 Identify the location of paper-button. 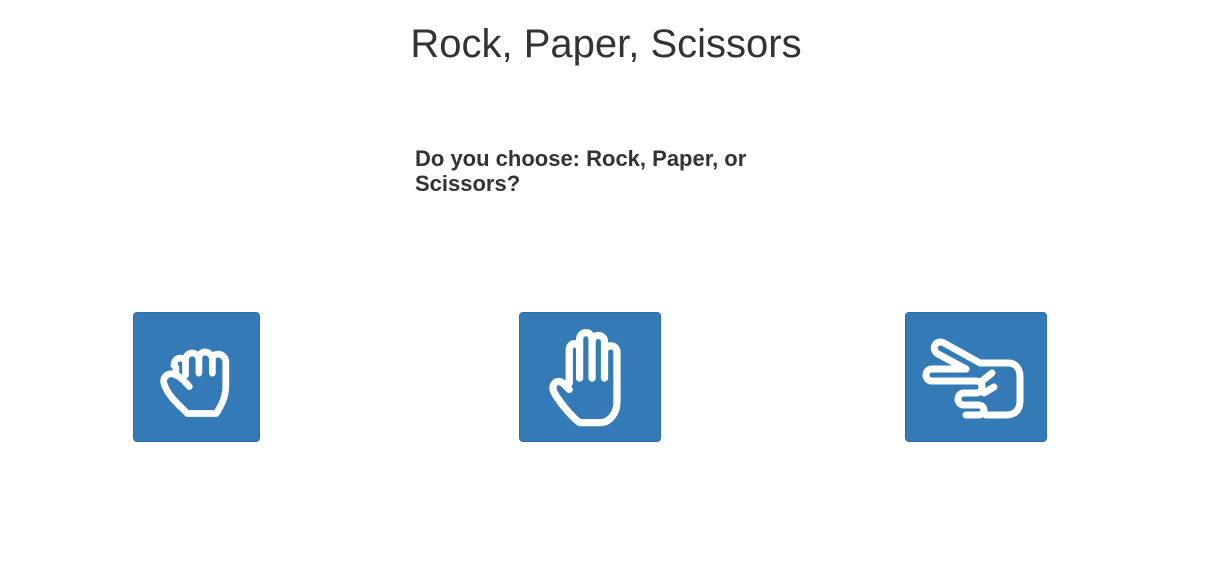
(590, 377).